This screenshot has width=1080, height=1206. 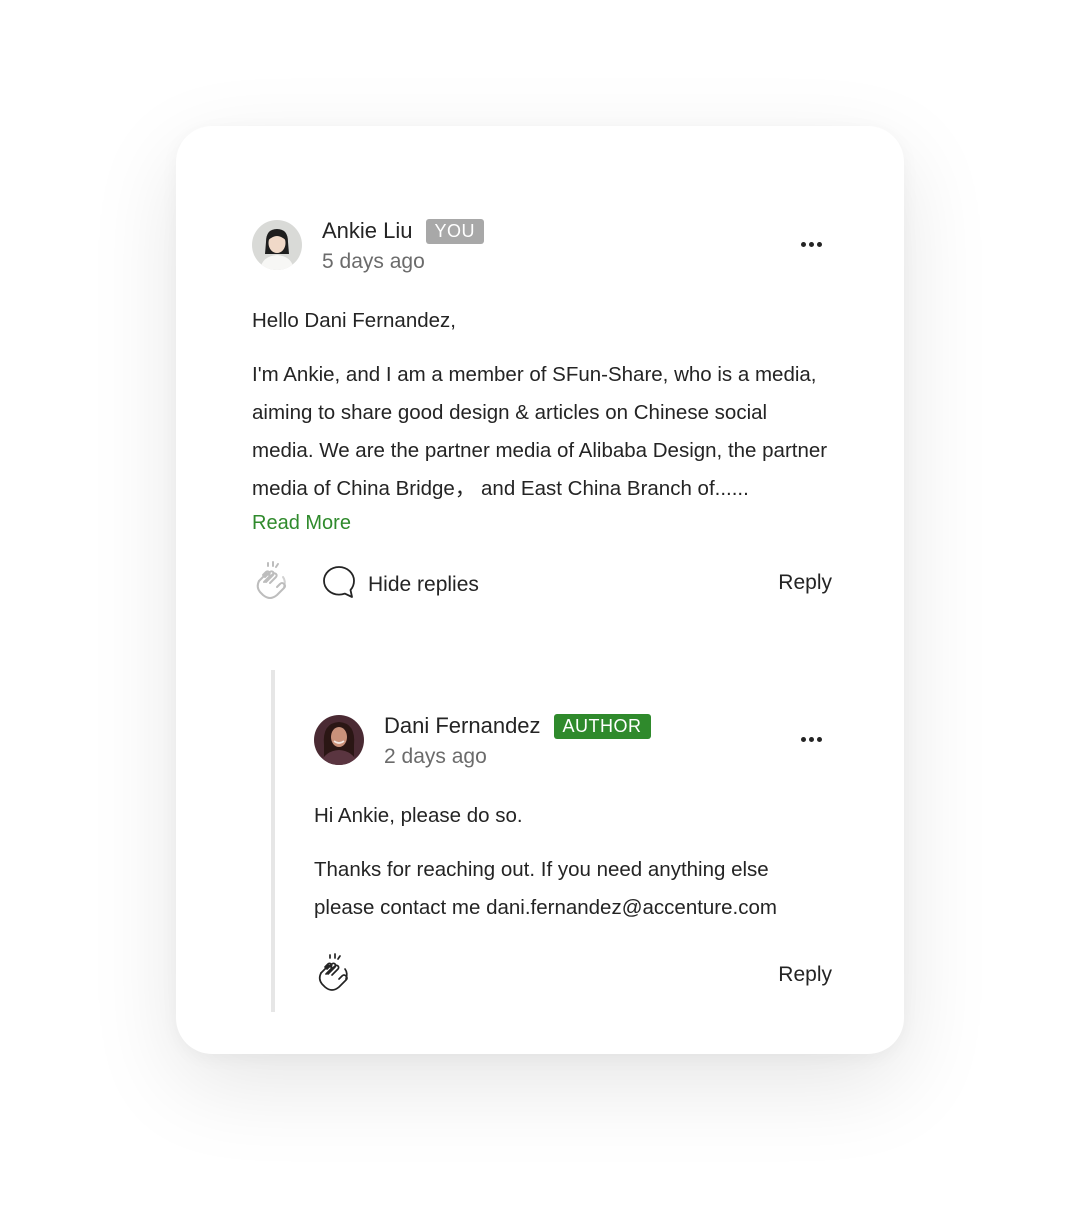 What do you see at coordinates (423, 584) in the screenshot?
I see `hide-replies-label: Hide replies` at bounding box center [423, 584].